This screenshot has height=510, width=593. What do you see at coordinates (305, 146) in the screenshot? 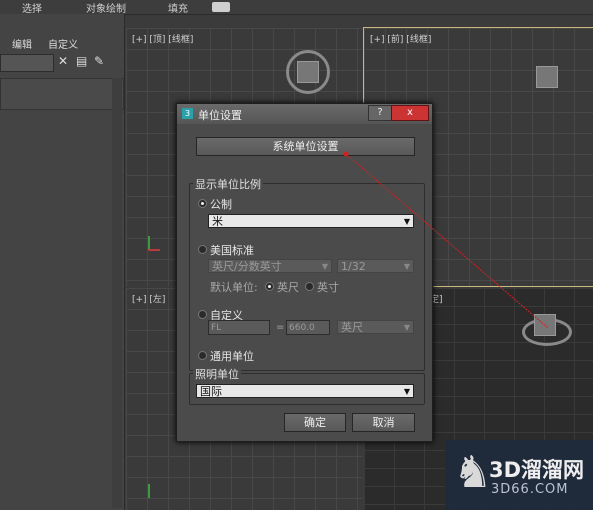
I see `system-unit-setup-button: 系统单位设置` at bounding box center [305, 146].